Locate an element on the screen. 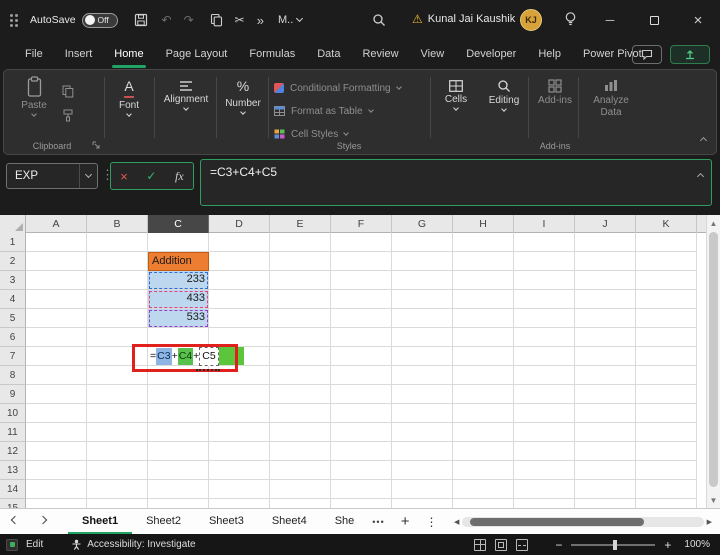 This screenshot has width=720, height=555. cell-C3: 233 is located at coordinates (178, 280).